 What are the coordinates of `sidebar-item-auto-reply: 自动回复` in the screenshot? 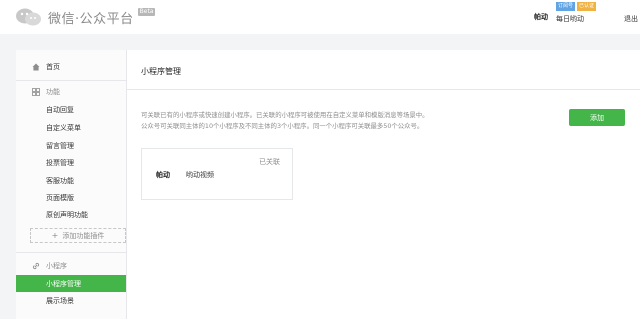 It's located at (60, 110).